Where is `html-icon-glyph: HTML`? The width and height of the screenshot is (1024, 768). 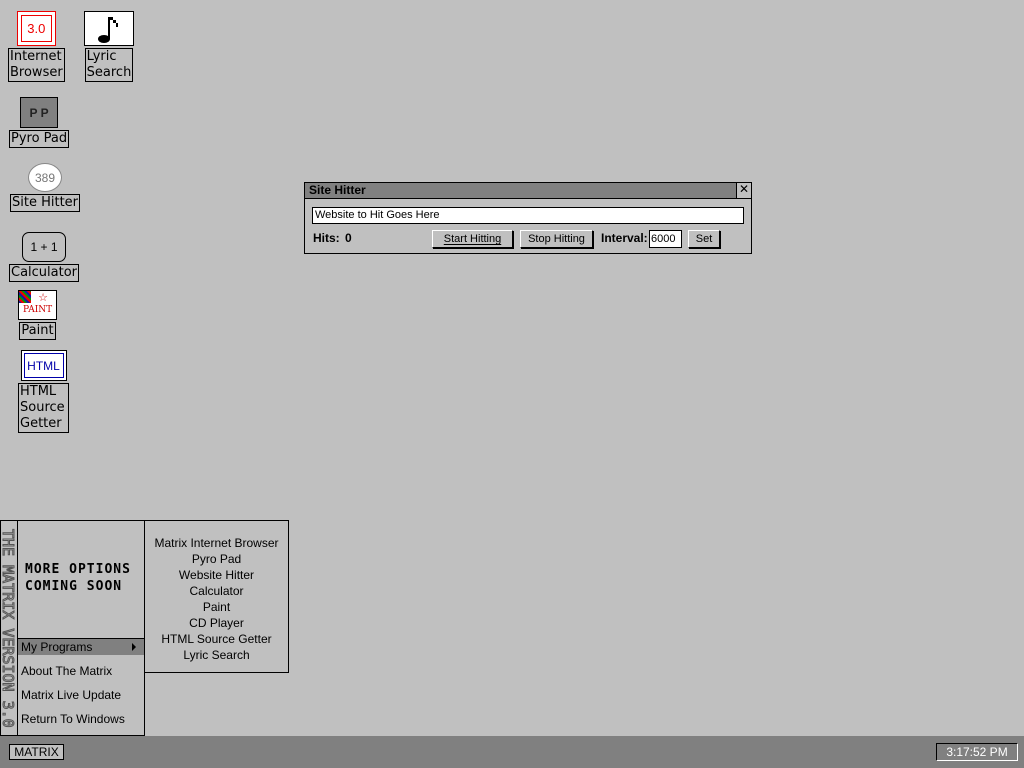 html-icon-glyph: HTML is located at coordinates (43, 365).